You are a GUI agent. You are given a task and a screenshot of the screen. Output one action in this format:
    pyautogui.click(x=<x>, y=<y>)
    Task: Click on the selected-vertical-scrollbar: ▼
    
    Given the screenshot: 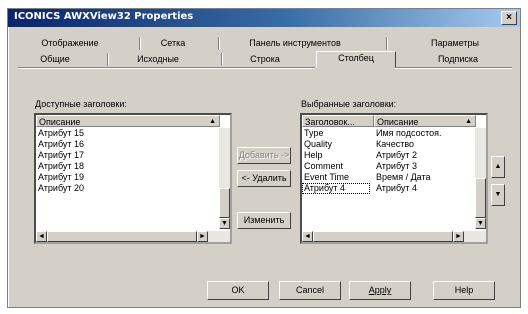 What is the action you would take?
    pyautogui.click(x=480, y=178)
    